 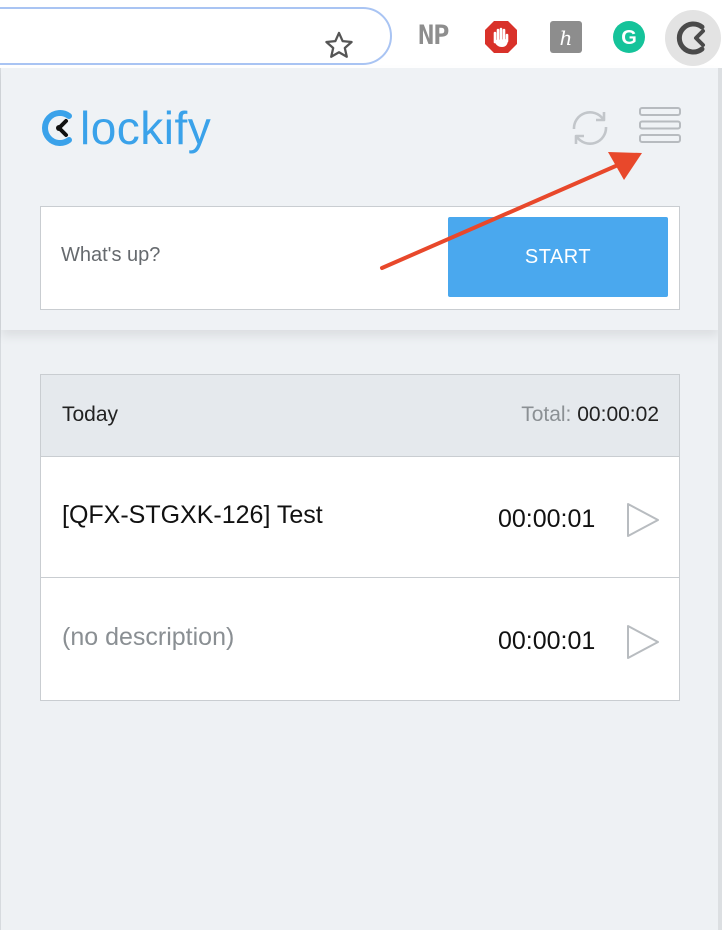 What do you see at coordinates (690, 38) in the screenshot?
I see `clockify-extension-icon` at bounding box center [690, 38].